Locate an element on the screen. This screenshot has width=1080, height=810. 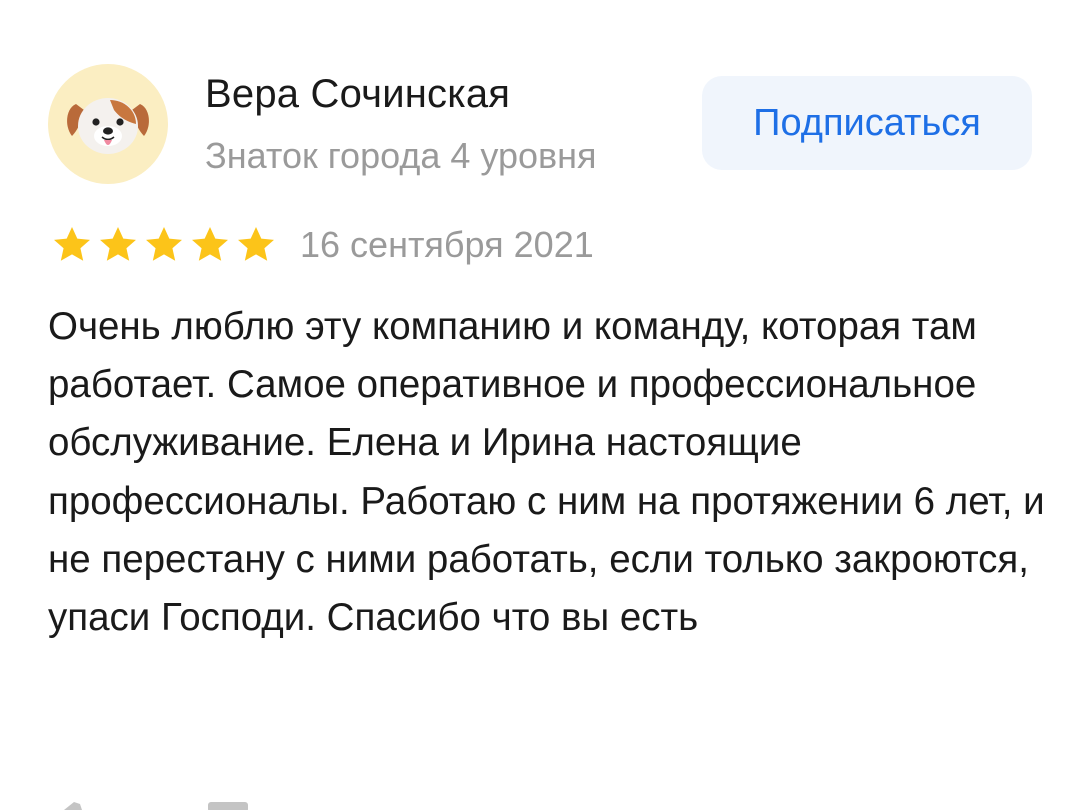
review-date: 16 сентября 2021 is located at coordinates (447, 244).